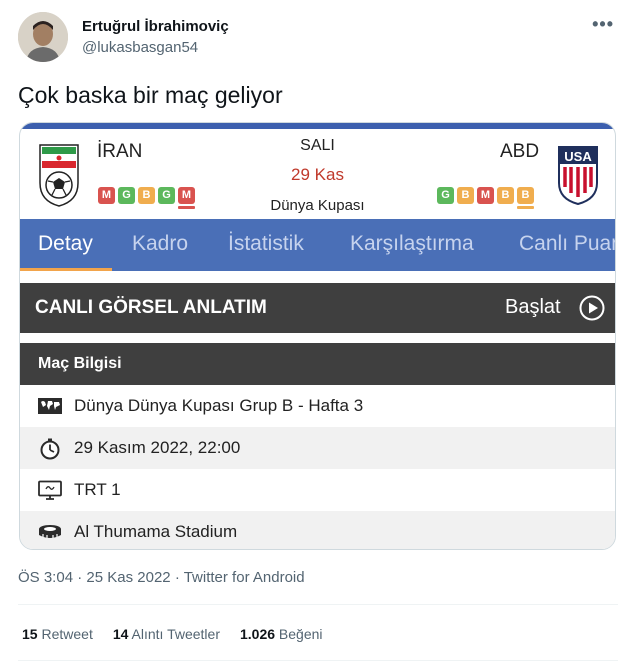  Describe the element at coordinates (519, 152) in the screenshot. I see `away-team-name: ABD` at that location.